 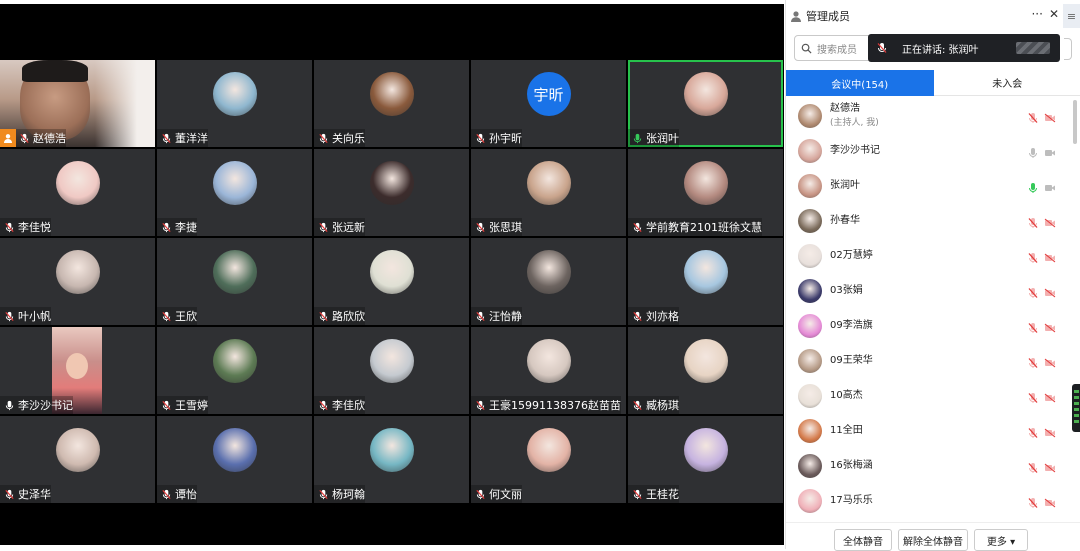 I want to click on video-tile: 张远新, so click(x=391, y=192).